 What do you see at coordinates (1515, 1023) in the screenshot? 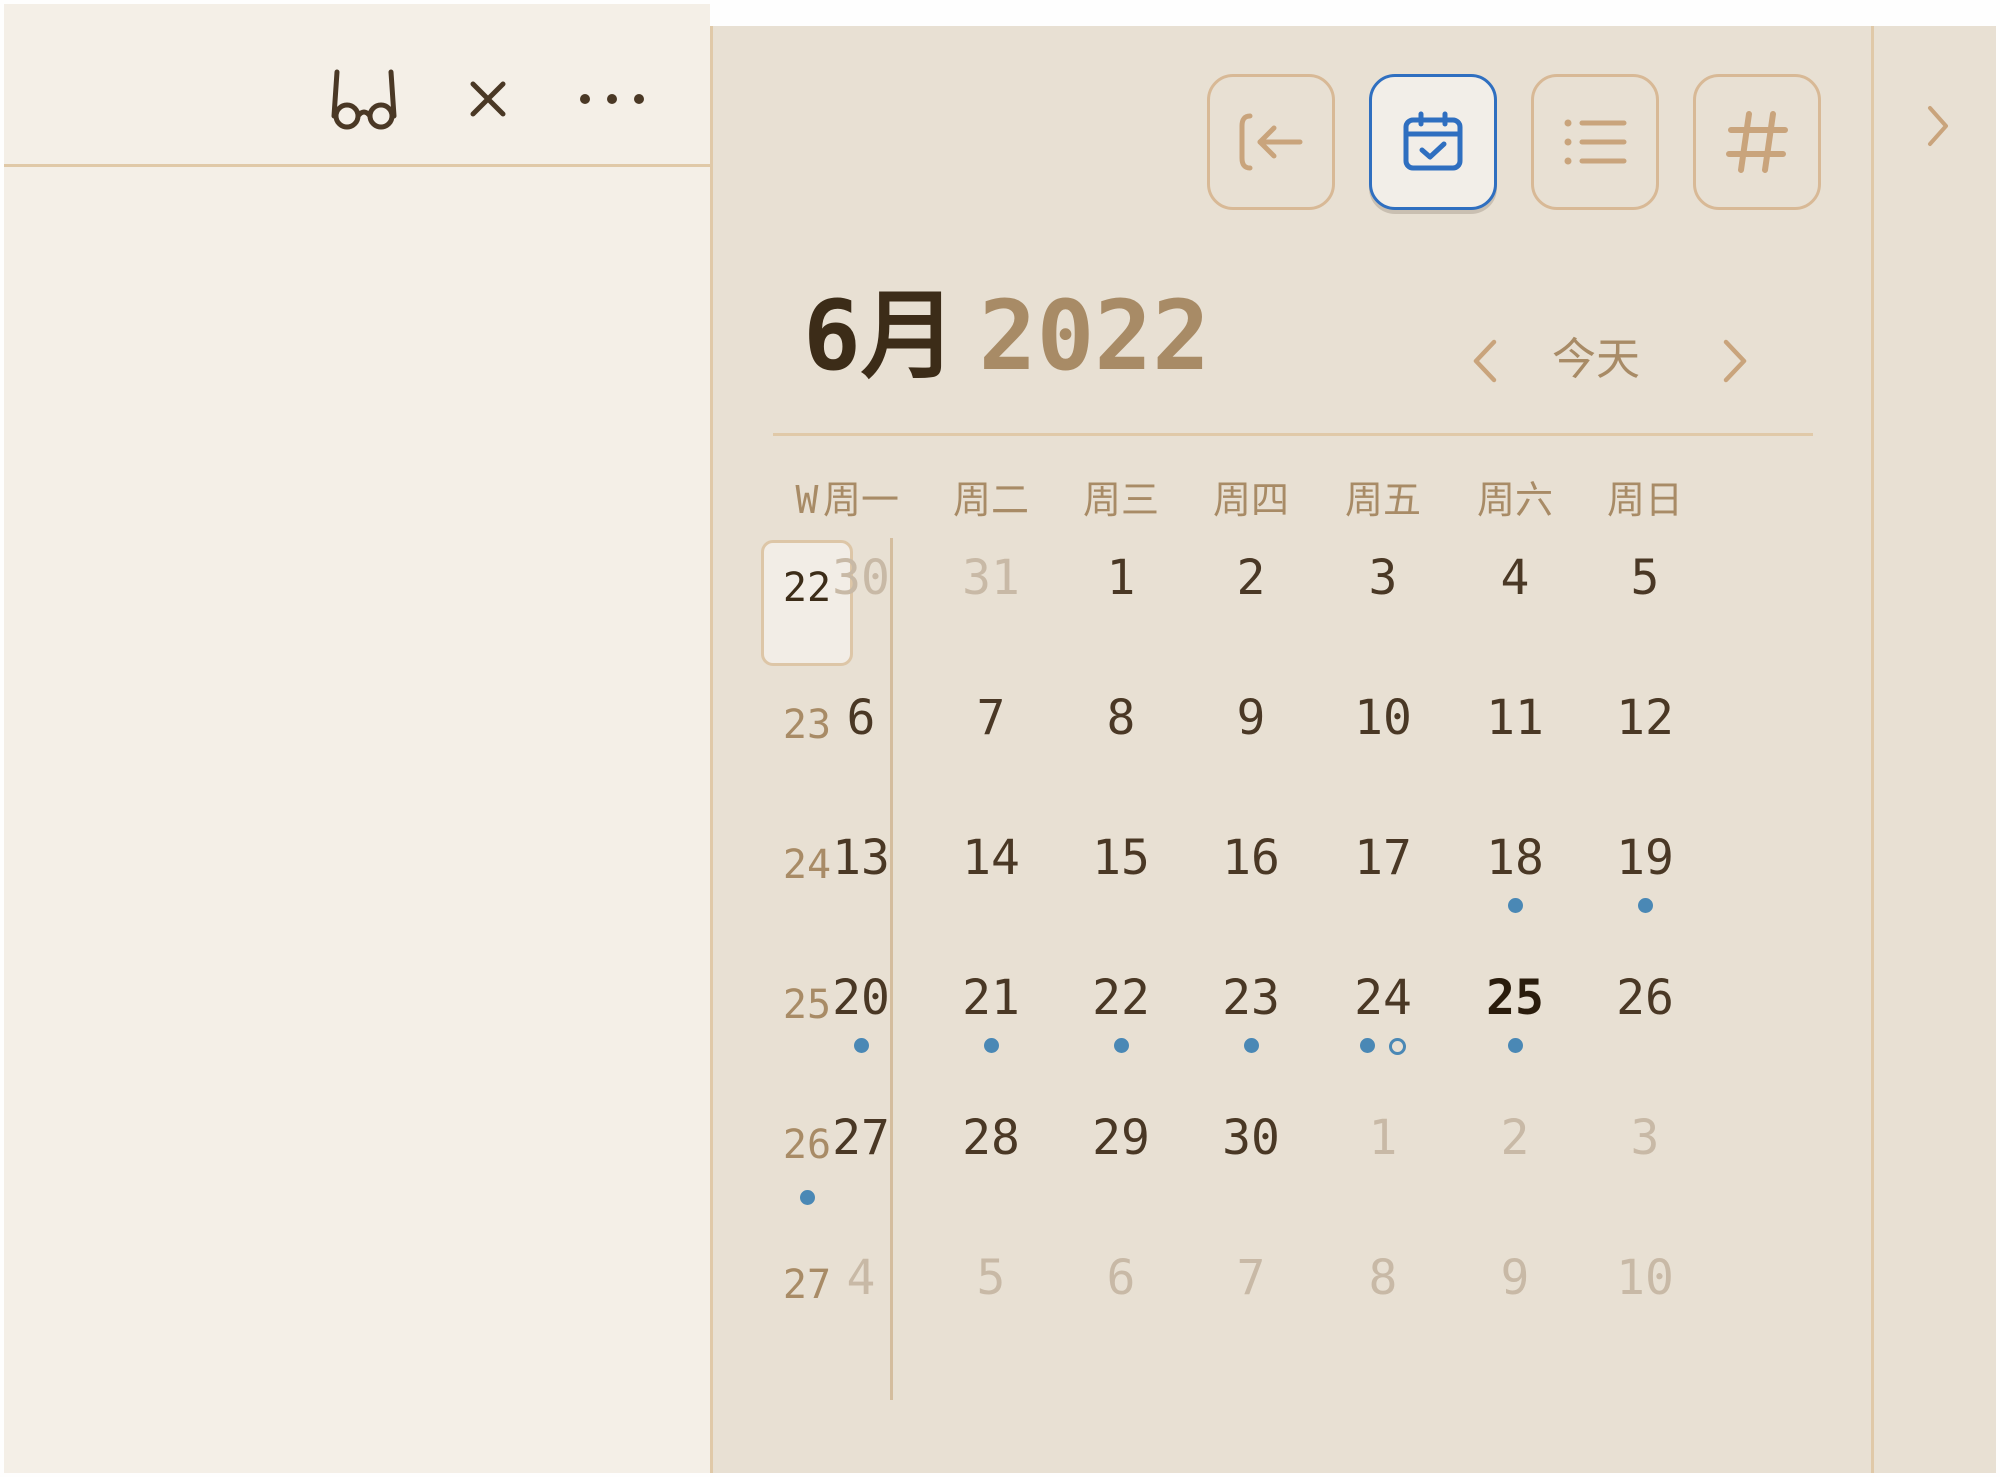
I see `calendar-day-today: 25` at bounding box center [1515, 1023].